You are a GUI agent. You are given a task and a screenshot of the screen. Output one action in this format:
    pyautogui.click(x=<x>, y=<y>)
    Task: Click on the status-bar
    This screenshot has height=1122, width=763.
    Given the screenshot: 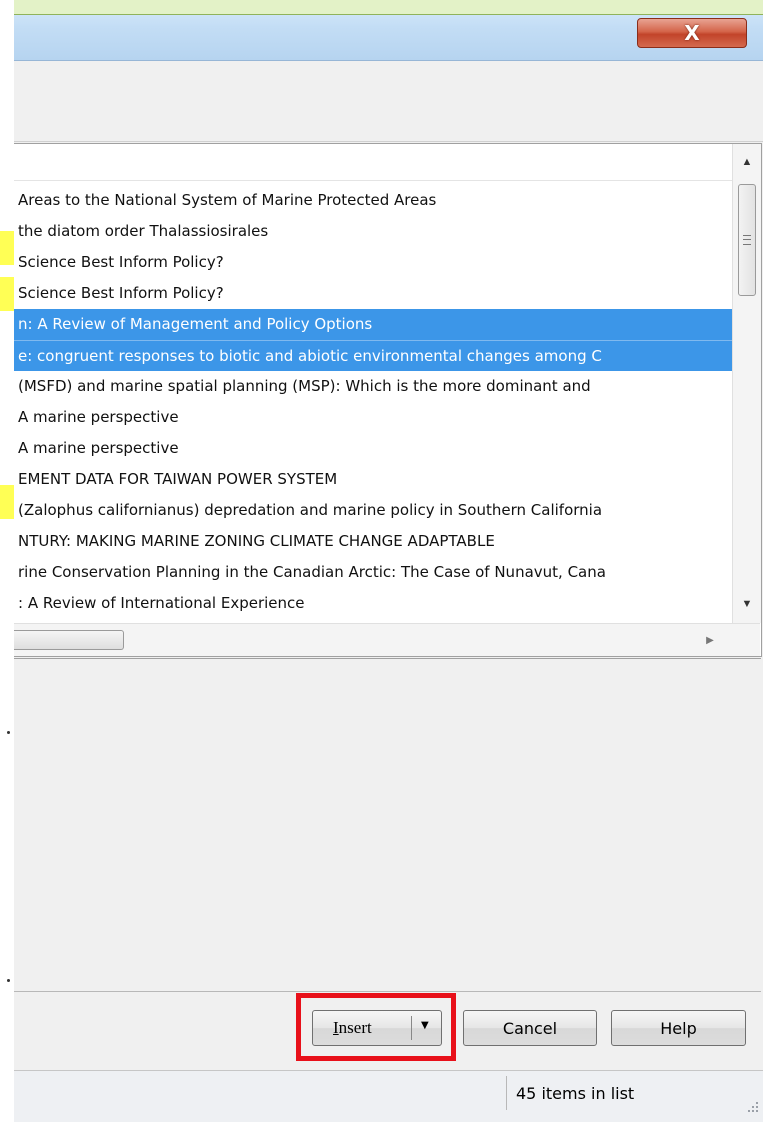 What is the action you would take?
    pyautogui.click(x=388, y=1096)
    